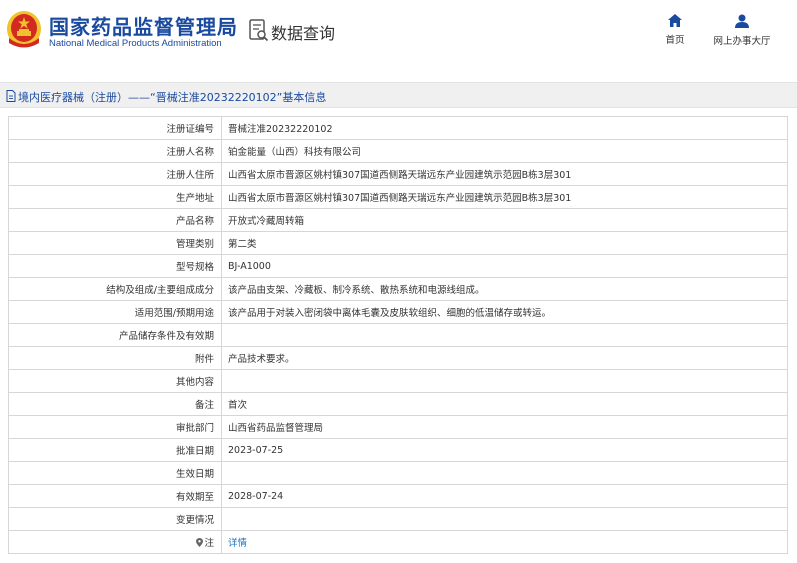 The width and height of the screenshot is (797, 563). What do you see at coordinates (115, 381) in the screenshot?
I see `field-label: 其他内容` at bounding box center [115, 381].